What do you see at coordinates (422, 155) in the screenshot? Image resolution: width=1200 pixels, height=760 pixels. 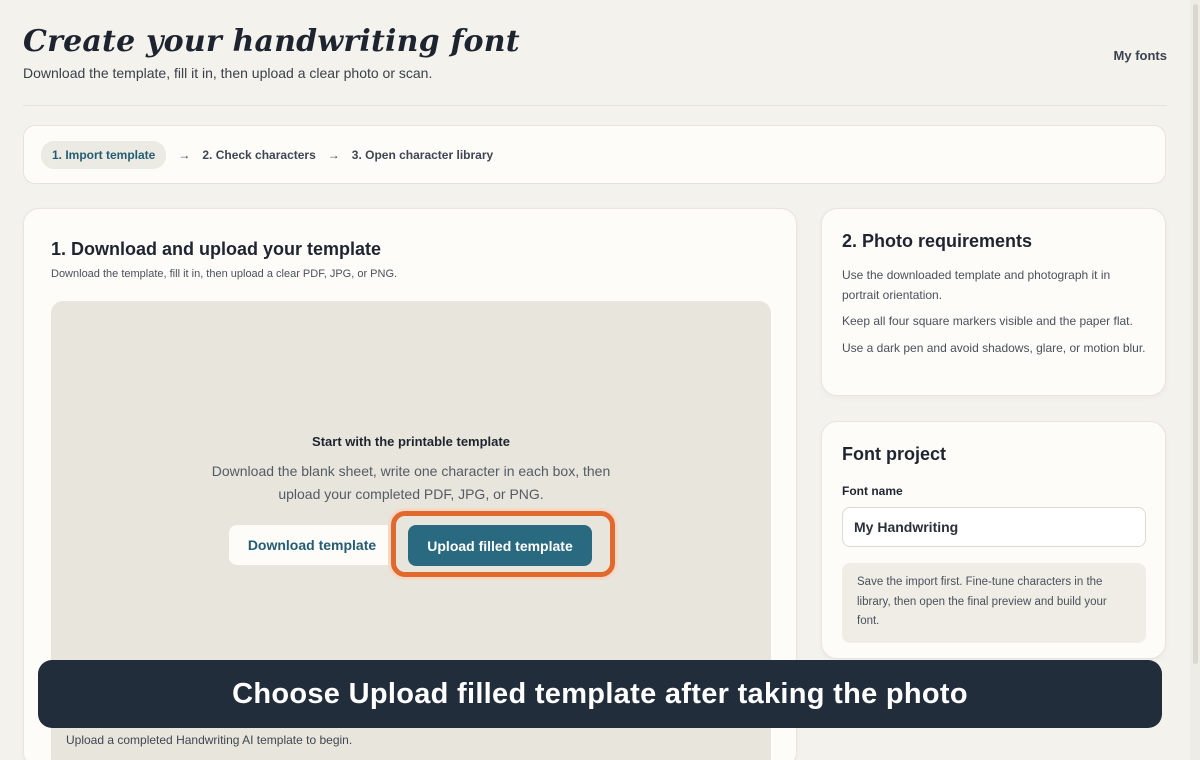 I see `step-open-library: 3. Open character library` at bounding box center [422, 155].